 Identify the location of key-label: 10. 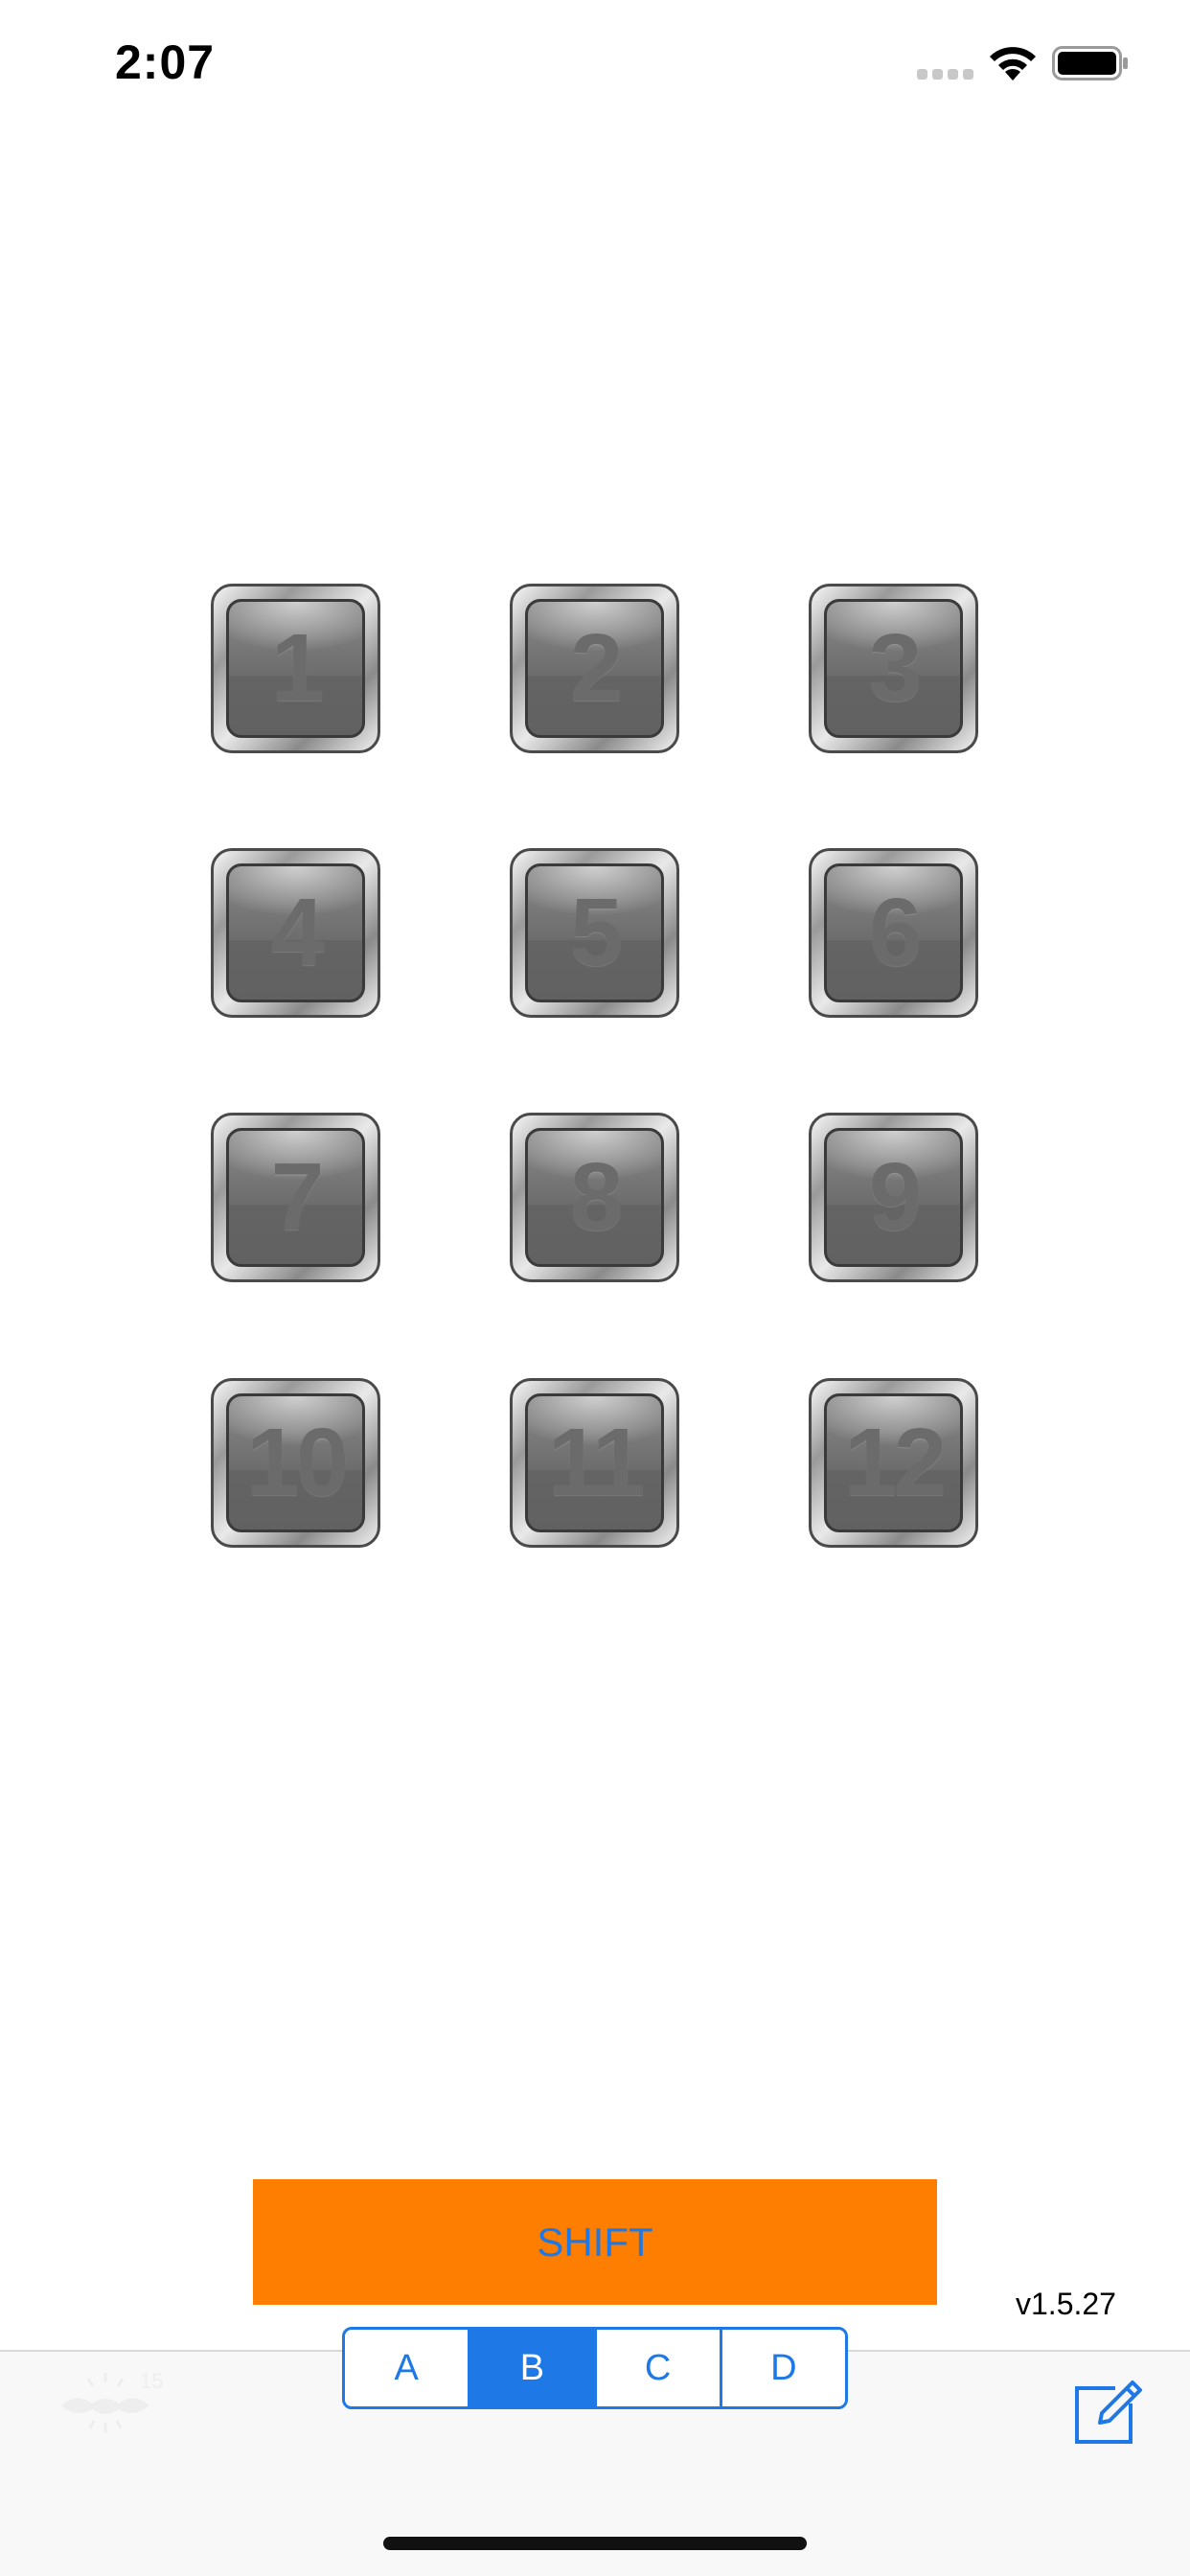
(297, 1462).